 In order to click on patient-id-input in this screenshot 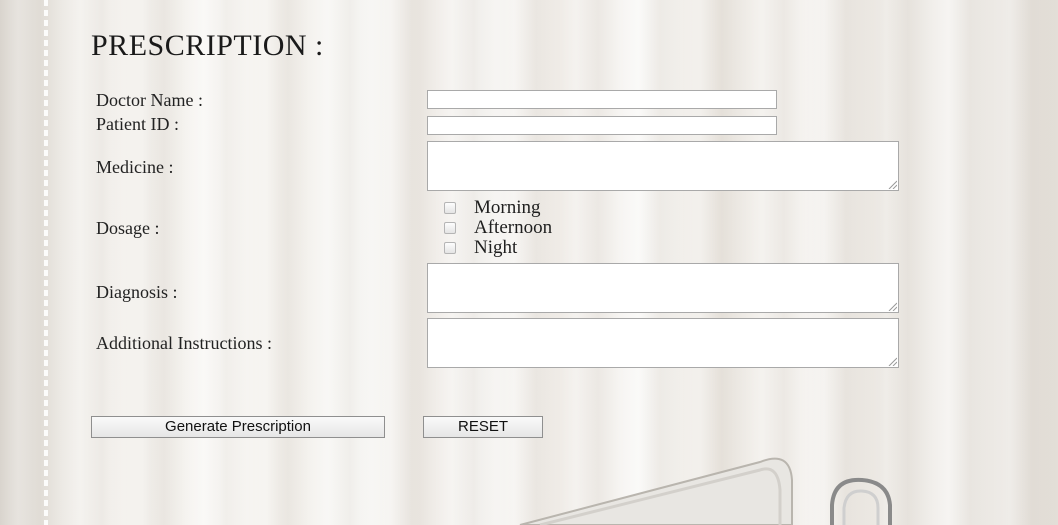, I will do `click(602, 125)`.